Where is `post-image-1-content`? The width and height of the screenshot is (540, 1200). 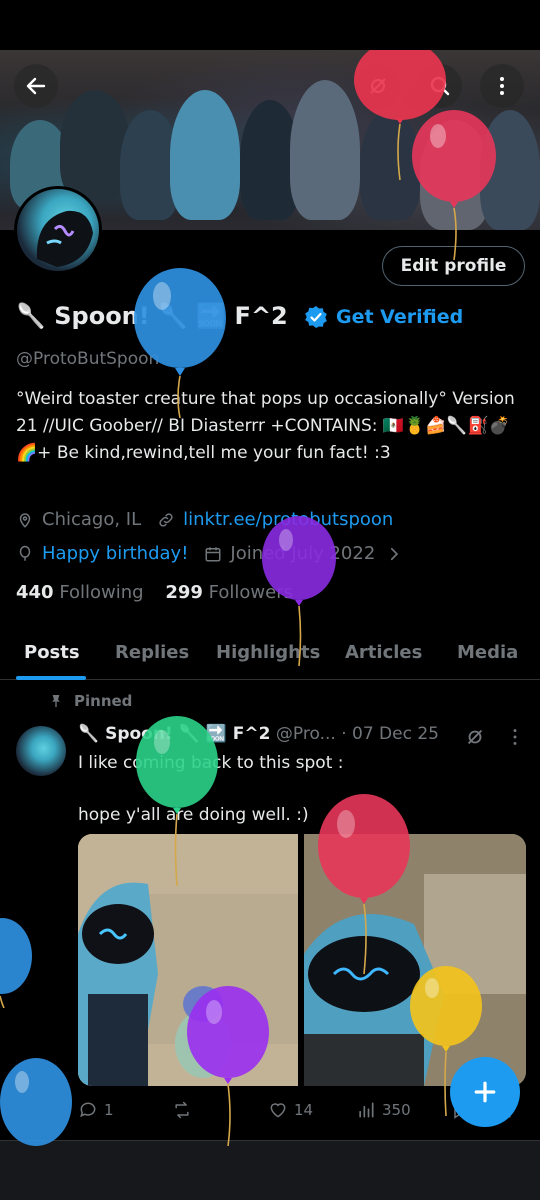
post-image-1-content is located at coordinates (188, 960).